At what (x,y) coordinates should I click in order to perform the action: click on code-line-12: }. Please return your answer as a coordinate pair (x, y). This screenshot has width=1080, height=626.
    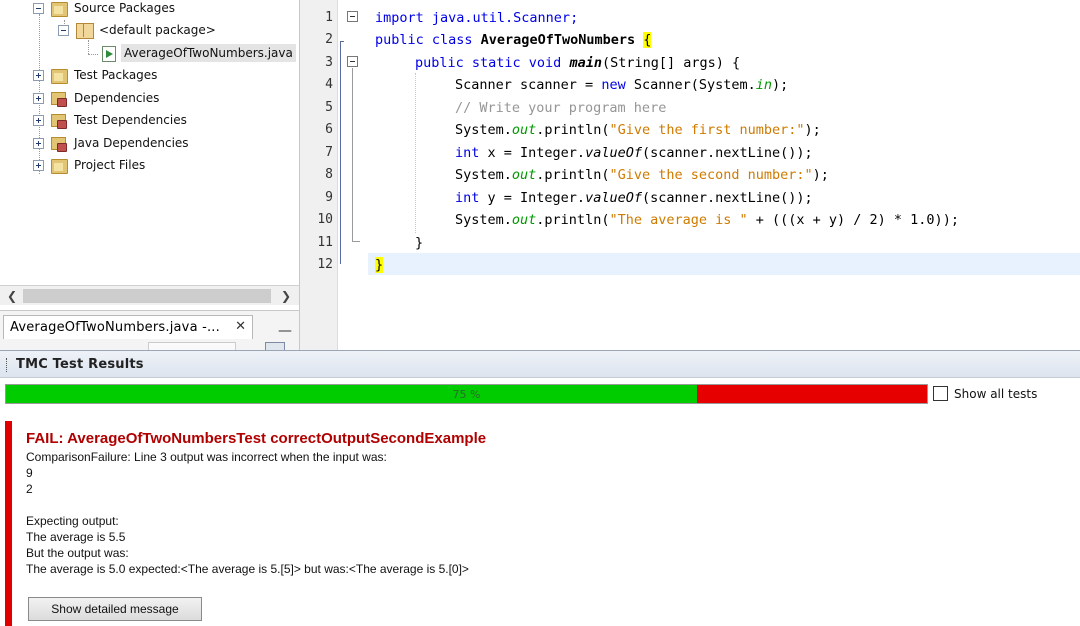
    Looking at the image, I should click on (379, 265).